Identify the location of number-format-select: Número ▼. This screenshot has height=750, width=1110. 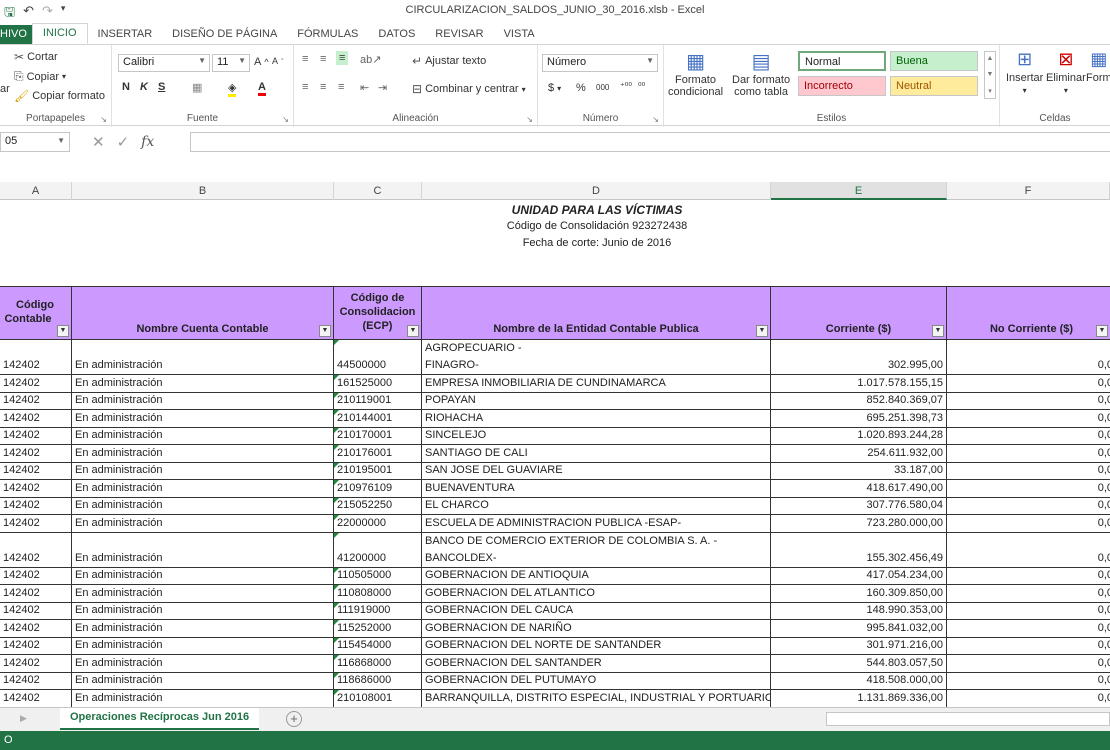
(600, 63).